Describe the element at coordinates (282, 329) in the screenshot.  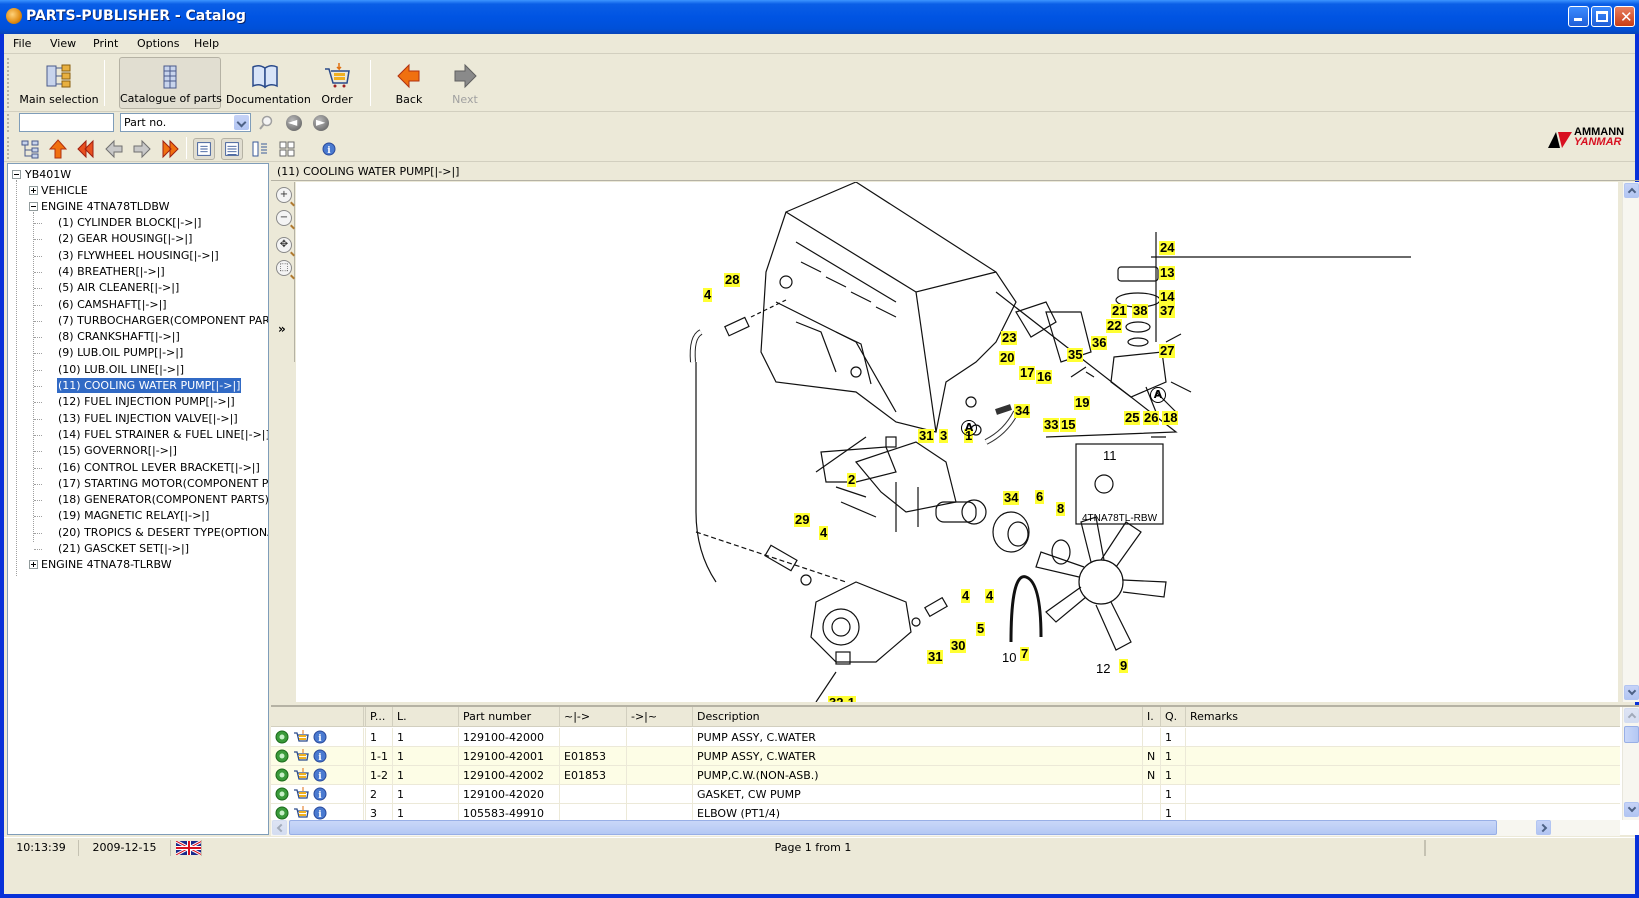
I see `expand-panel-button: »` at that location.